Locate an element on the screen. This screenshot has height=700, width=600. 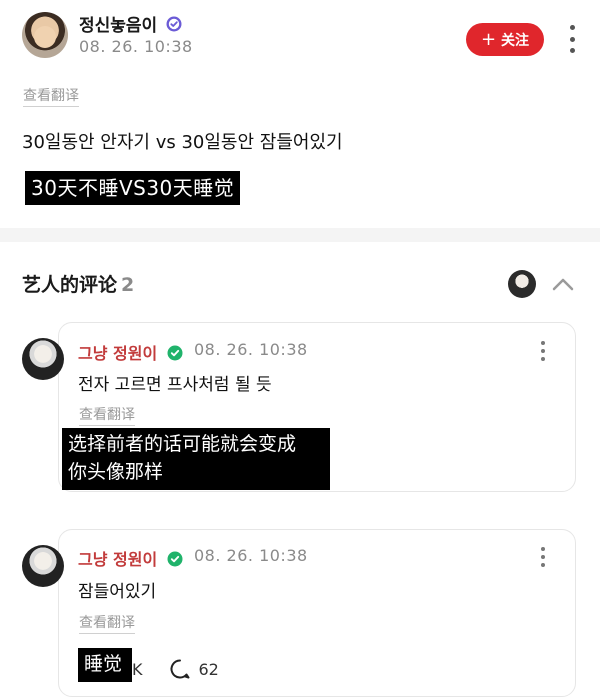
post-translate-link: 查看翻译 is located at coordinates (51, 96).